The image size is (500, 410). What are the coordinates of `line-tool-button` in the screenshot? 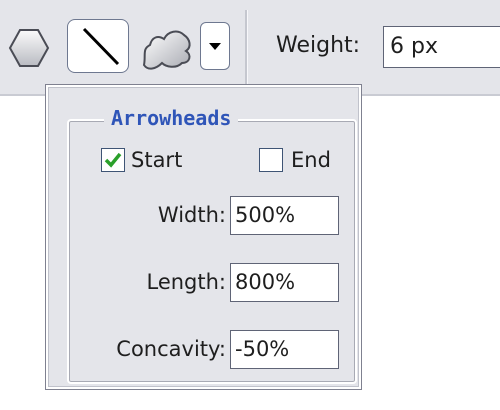 It's located at (98, 46).